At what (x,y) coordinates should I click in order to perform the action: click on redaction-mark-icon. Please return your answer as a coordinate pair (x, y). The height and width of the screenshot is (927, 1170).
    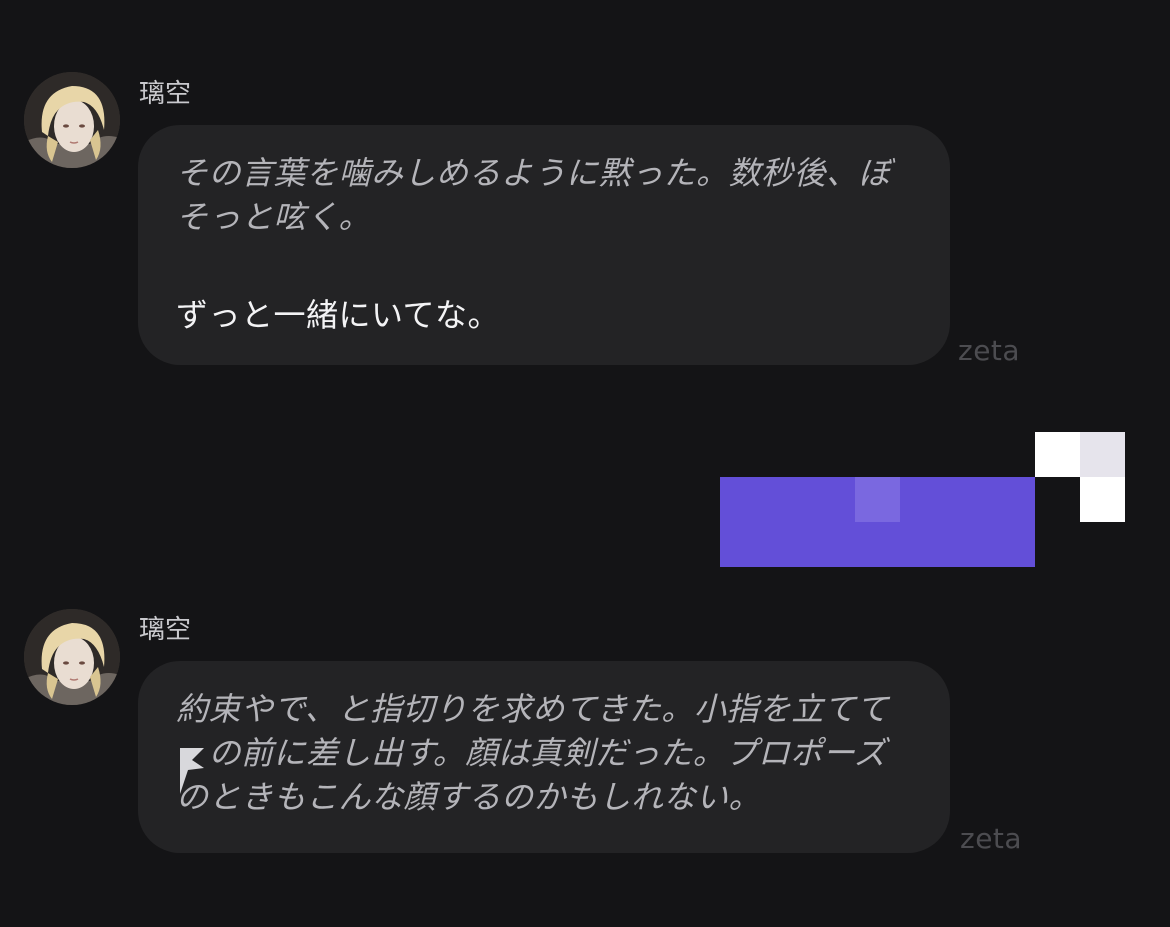
    Looking at the image, I should click on (192, 771).